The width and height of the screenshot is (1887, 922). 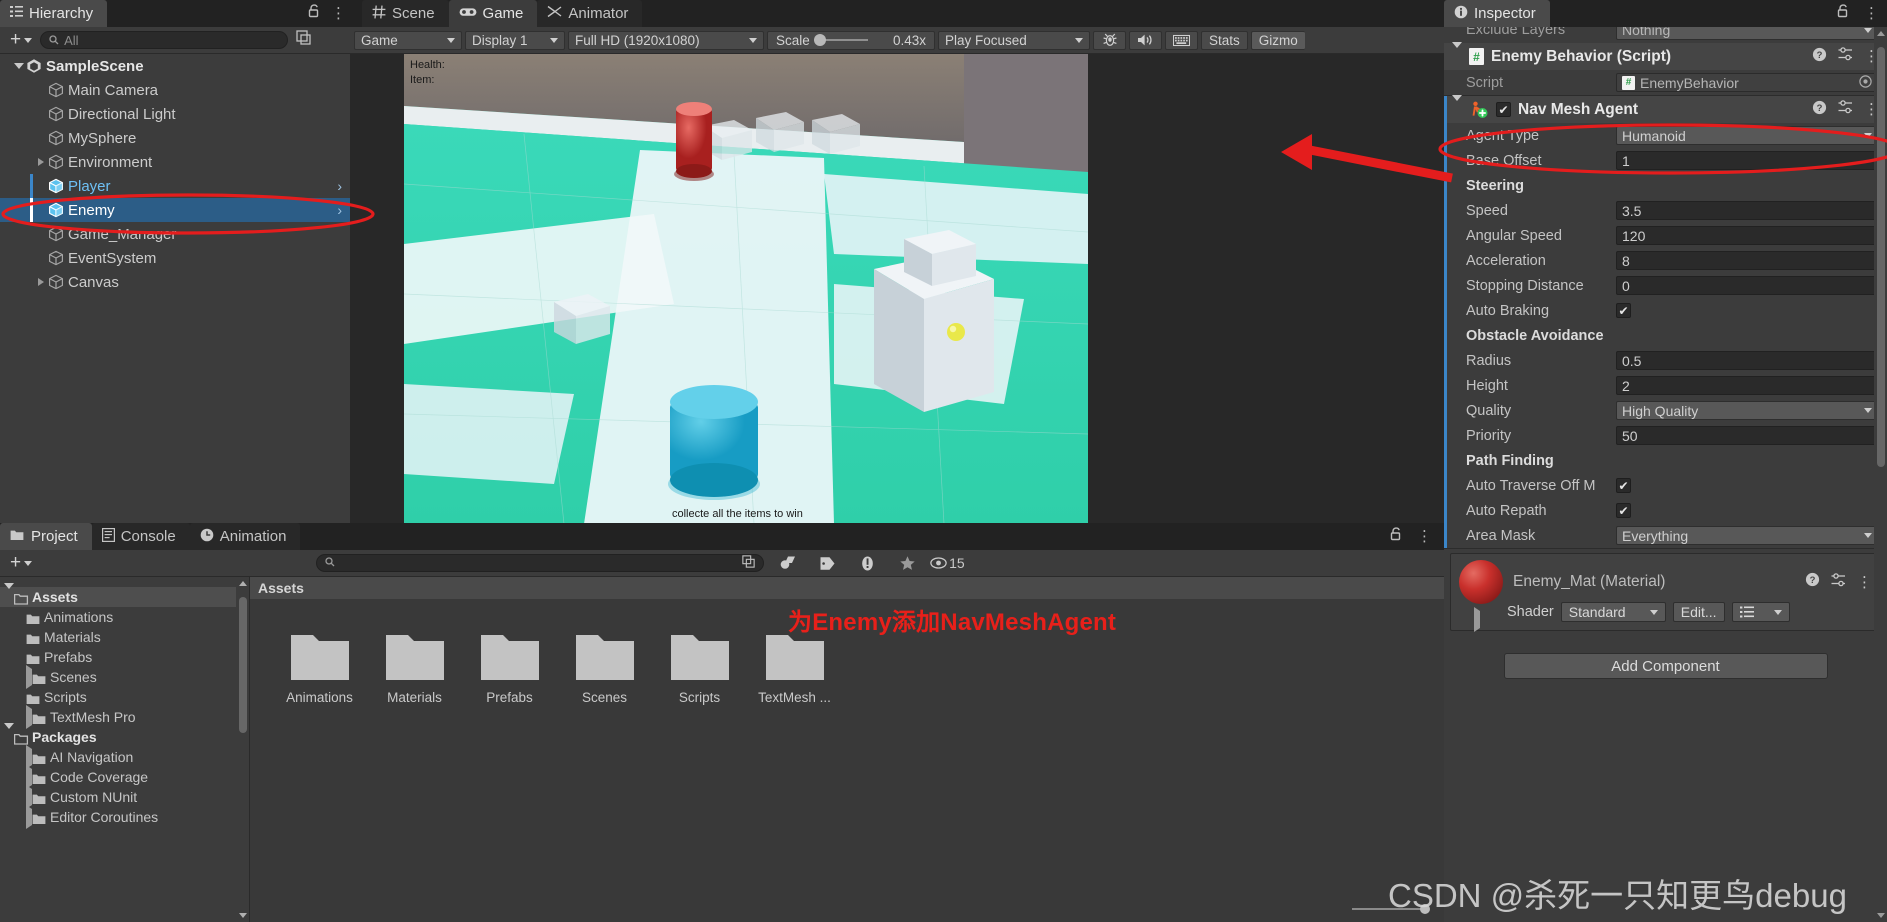 I want to click on asset-grid-item: Materials, so click(x=414, y=668).